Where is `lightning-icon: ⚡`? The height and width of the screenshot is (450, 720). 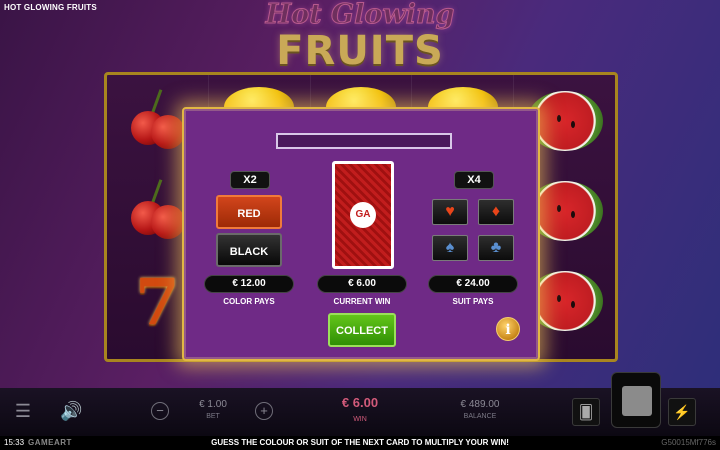 lightning-icon: ⚡ is located at coordinates (682, 412).